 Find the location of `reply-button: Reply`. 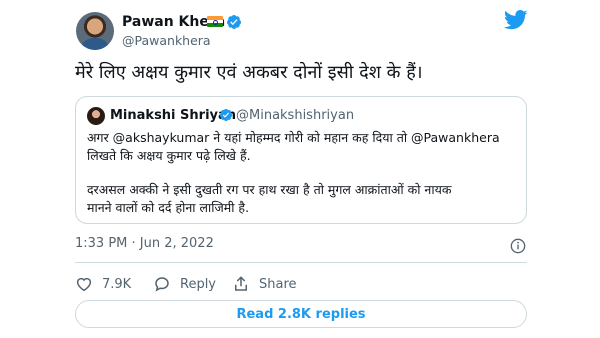

reply-button: Reply is located at coordinates (184, 284).